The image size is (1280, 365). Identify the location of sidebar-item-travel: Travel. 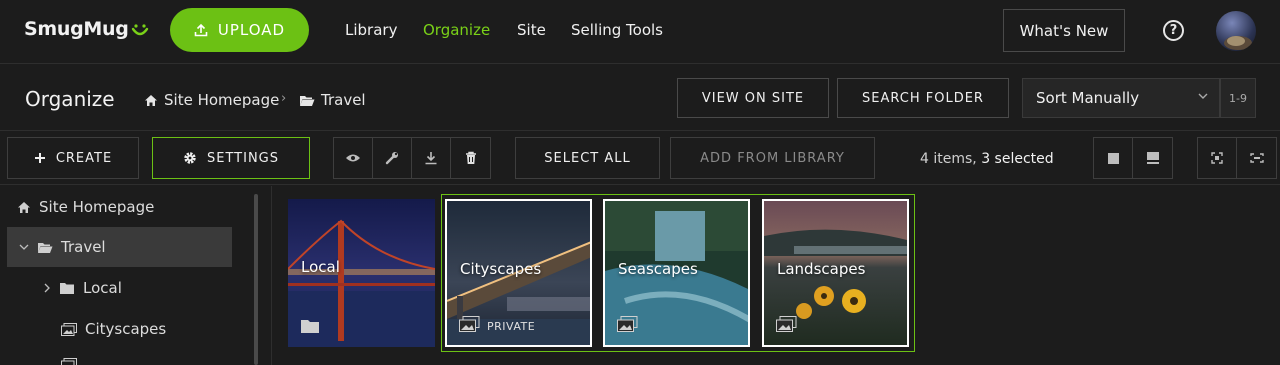
(62, 247).